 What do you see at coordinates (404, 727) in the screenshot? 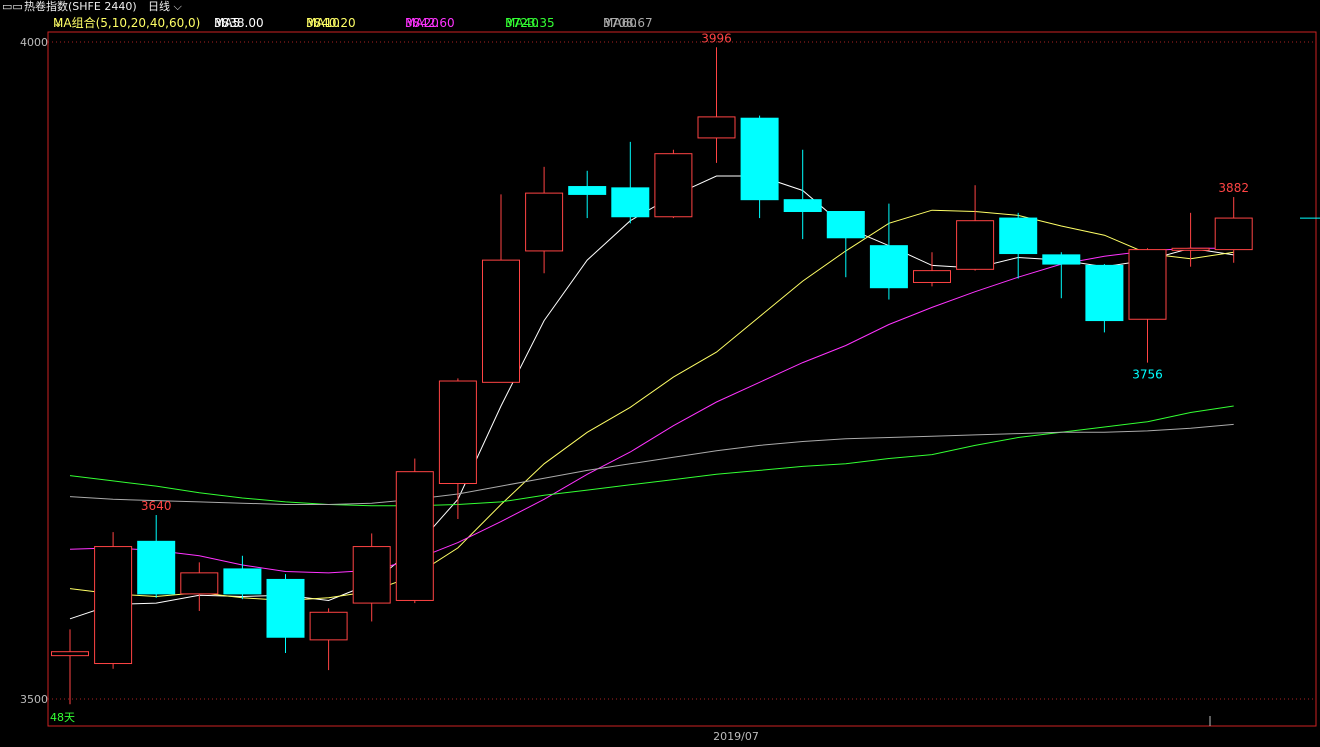
I see `x-axis: 2019/07 48天` at bounding box center [404, 727].